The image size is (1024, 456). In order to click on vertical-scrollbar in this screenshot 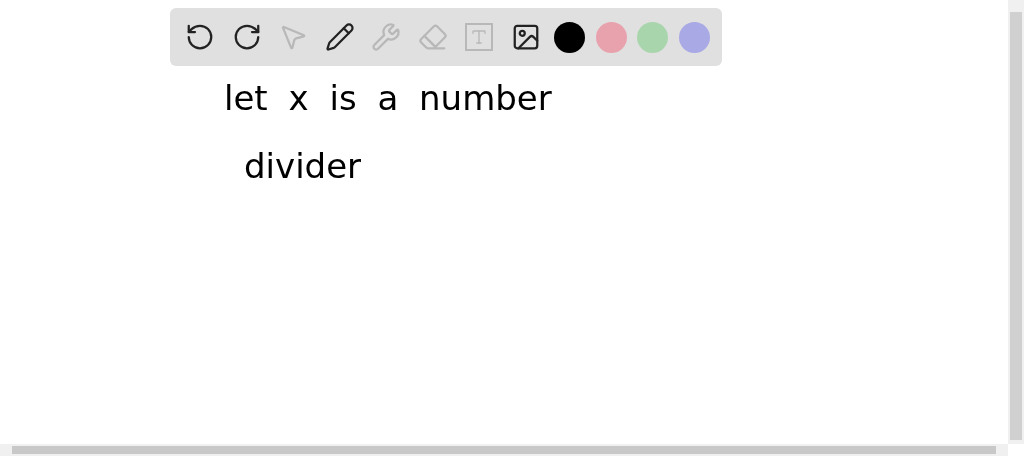, I will do `click(1016, 222)`.